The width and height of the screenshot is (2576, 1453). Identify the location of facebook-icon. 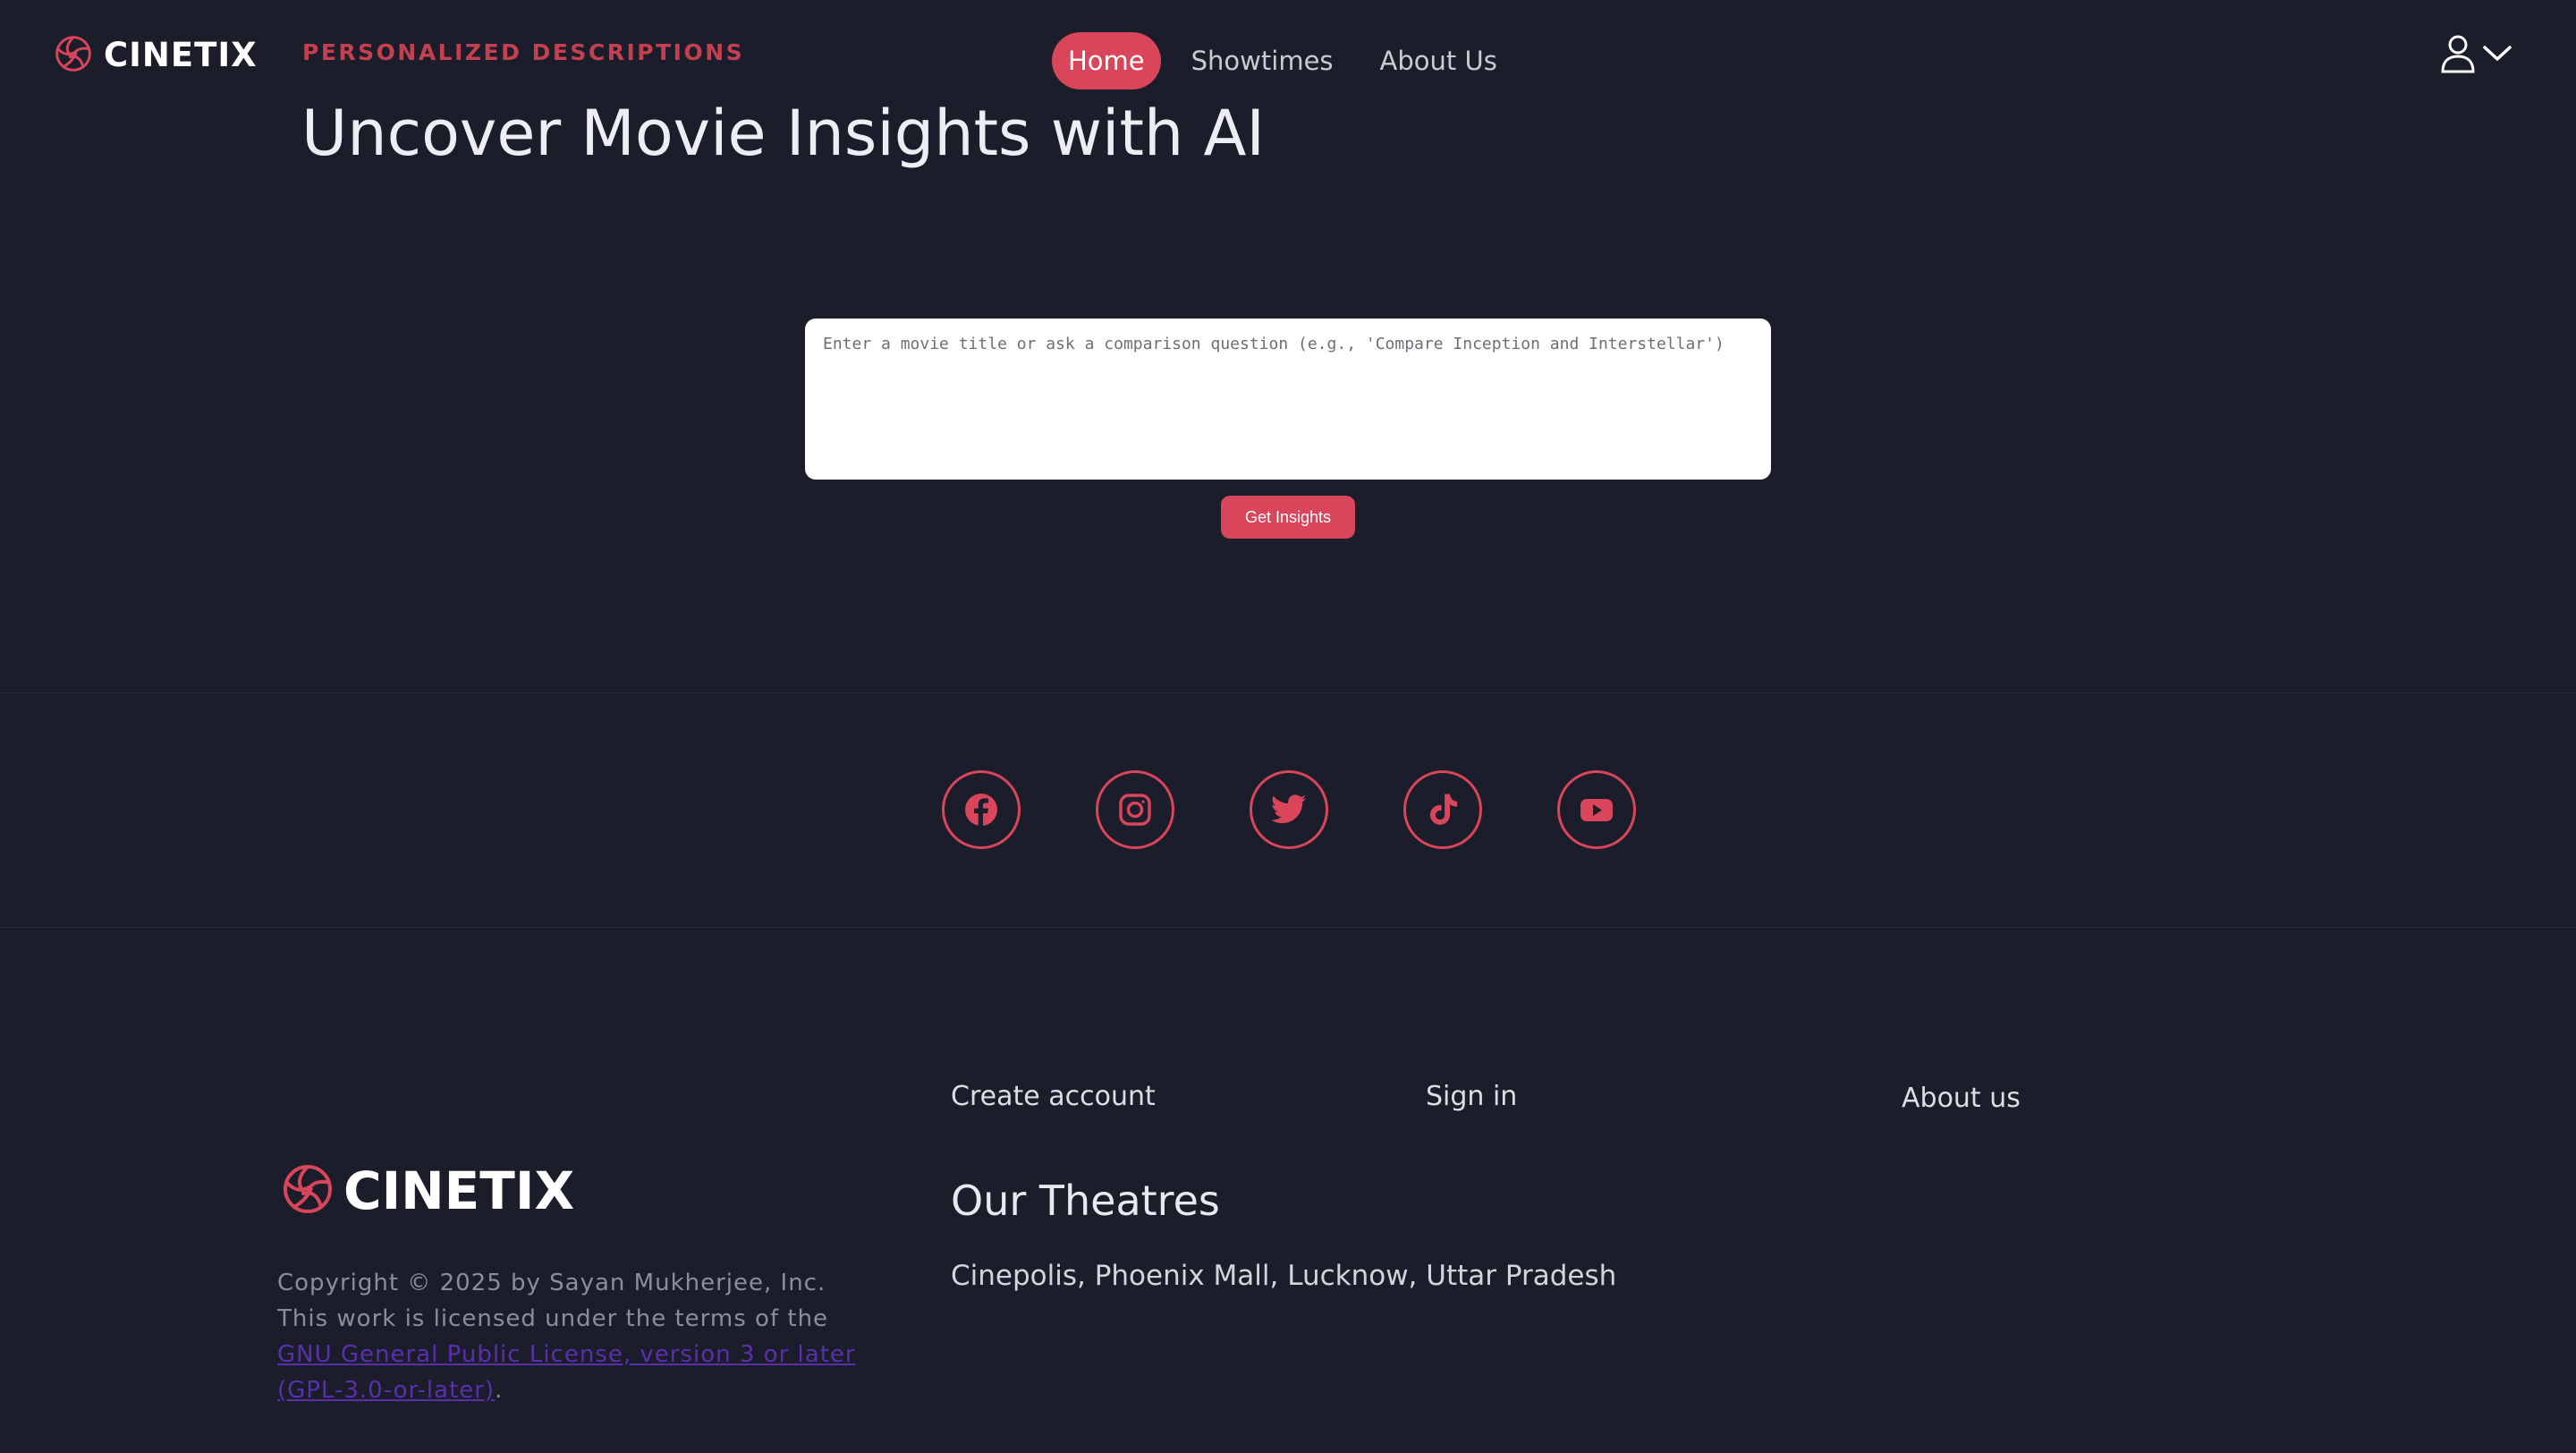
(981, 809).